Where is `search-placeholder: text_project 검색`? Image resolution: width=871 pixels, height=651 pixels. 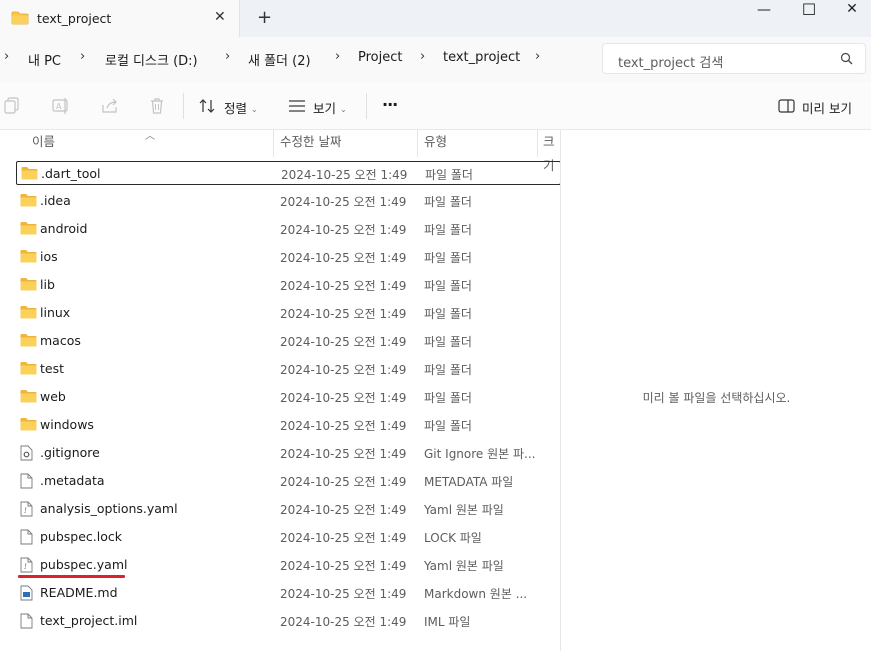
search-placeholder: text_project 검색 is located at coordinates (671, 63).